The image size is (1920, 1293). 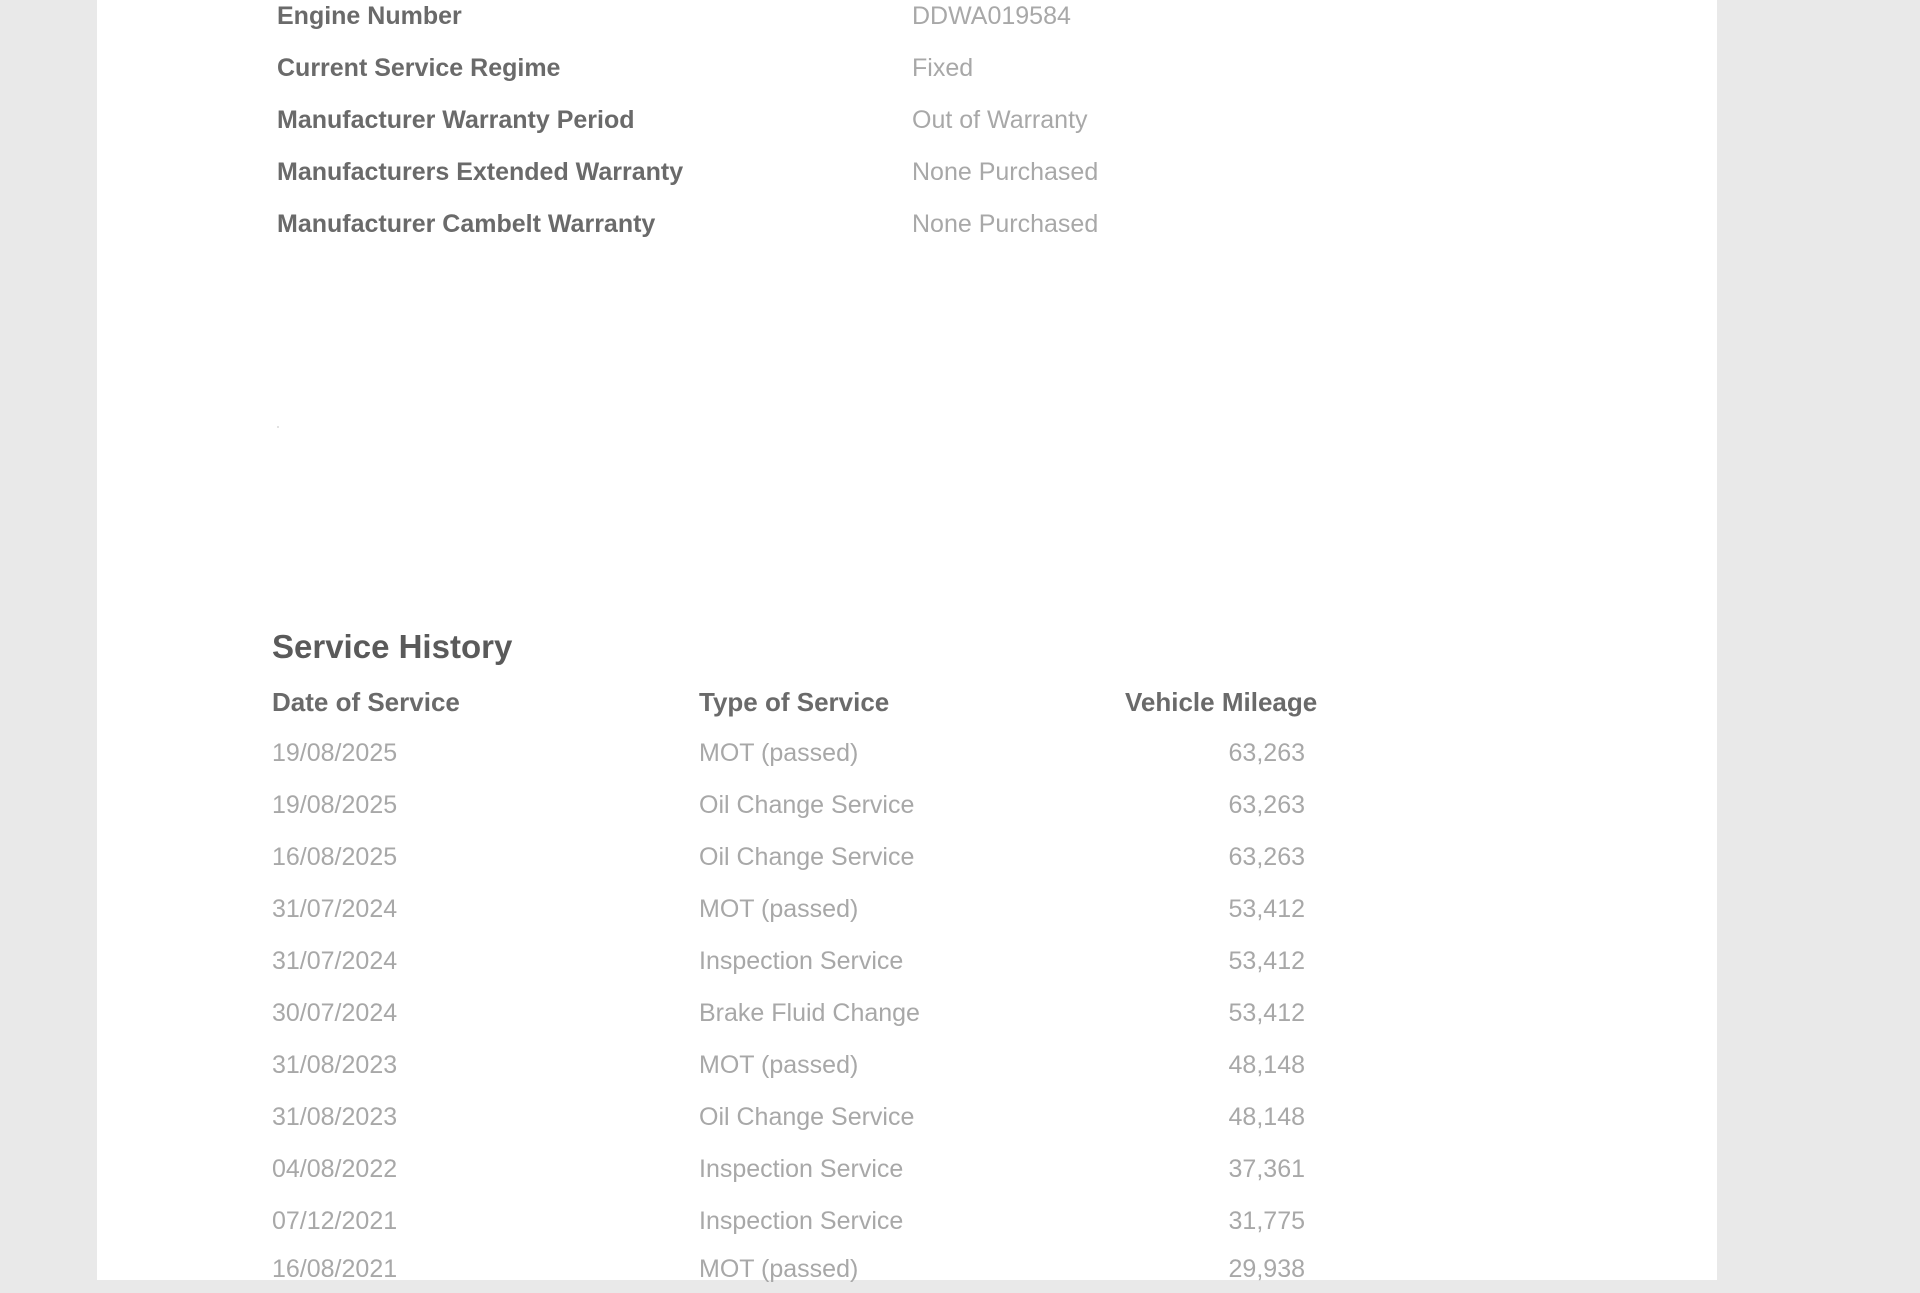 I want to click on detail-row-engine-number: Engine Number DDWA019584, so click(x=777, y=20).